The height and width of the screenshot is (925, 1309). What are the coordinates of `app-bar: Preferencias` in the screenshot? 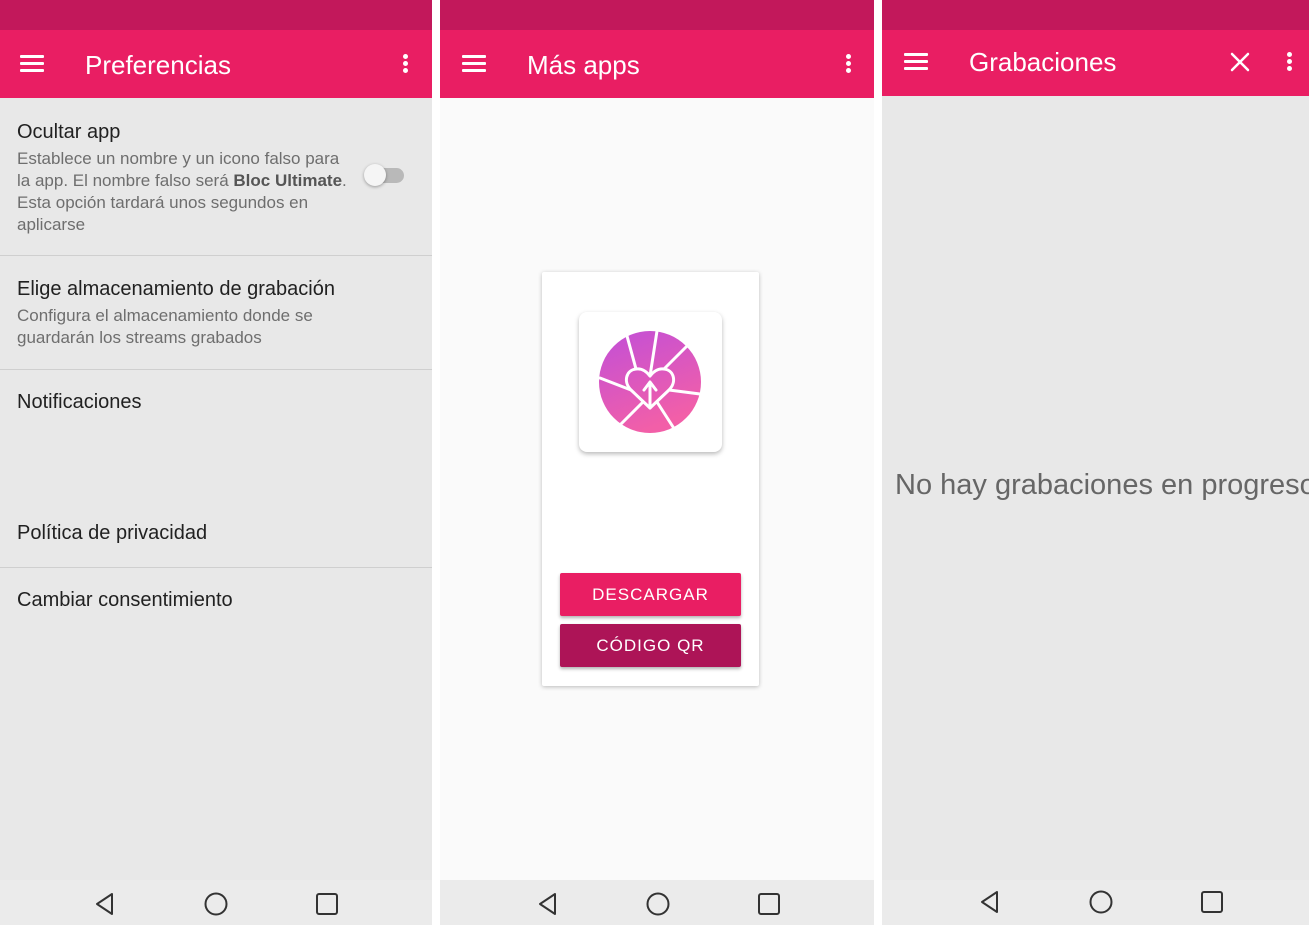 It's located at (216, 64).